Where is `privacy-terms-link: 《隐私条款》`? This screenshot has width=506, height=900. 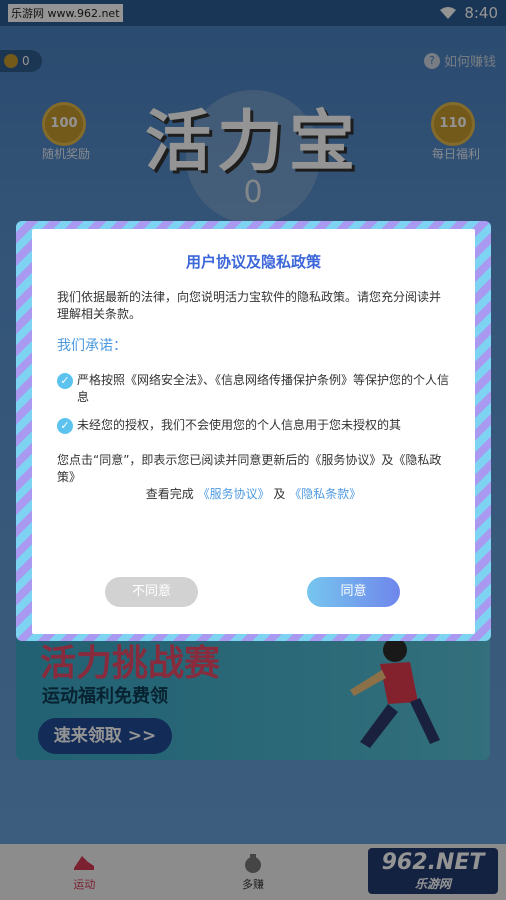
privacy-terms-link: 《隐私条款》 is located at coordinates (325, 494).